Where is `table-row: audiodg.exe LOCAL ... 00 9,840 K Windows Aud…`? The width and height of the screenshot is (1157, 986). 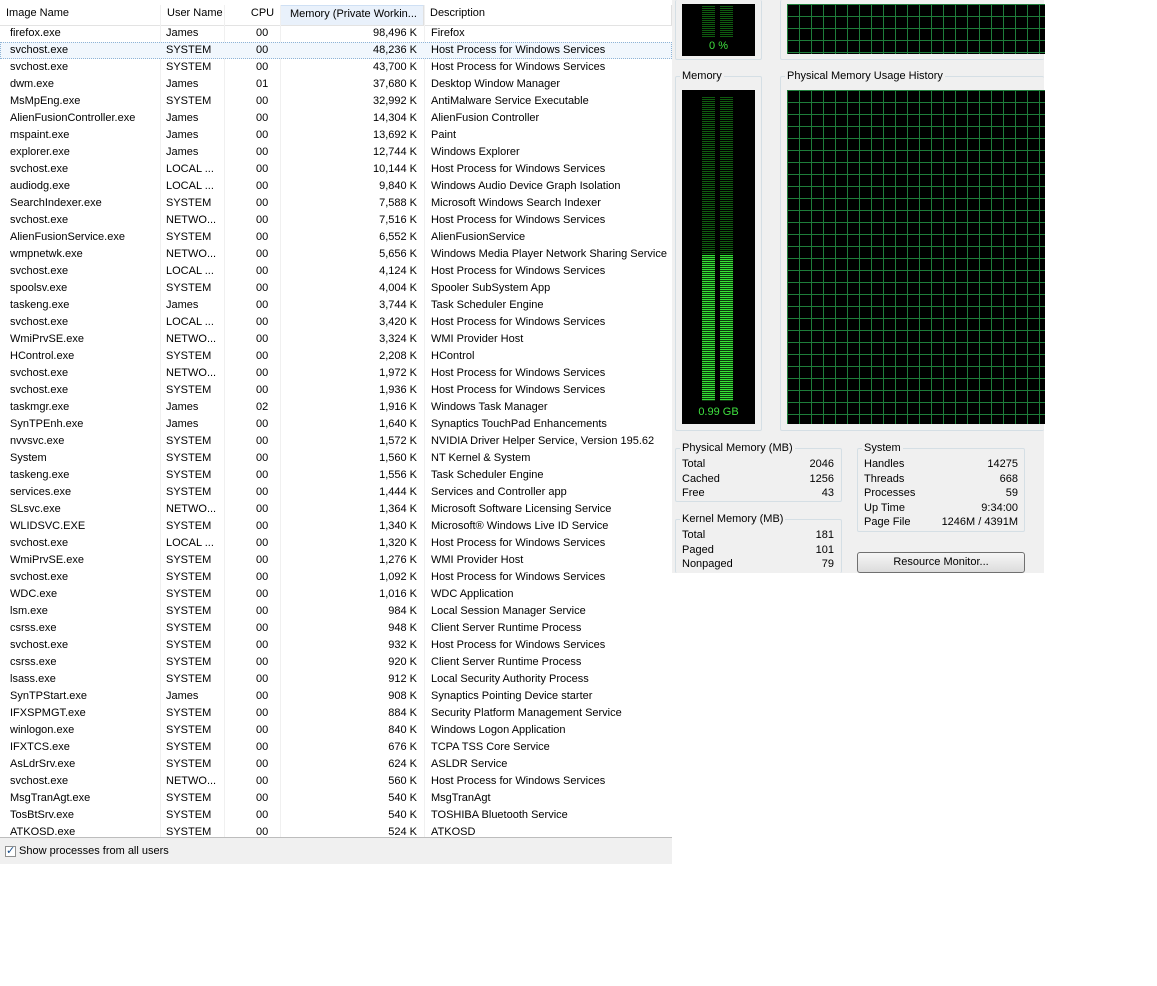
table-row: audiodg.exe LOCAL ... 00 9,840 K Windows Aud… is located at coordinates (336, 186).